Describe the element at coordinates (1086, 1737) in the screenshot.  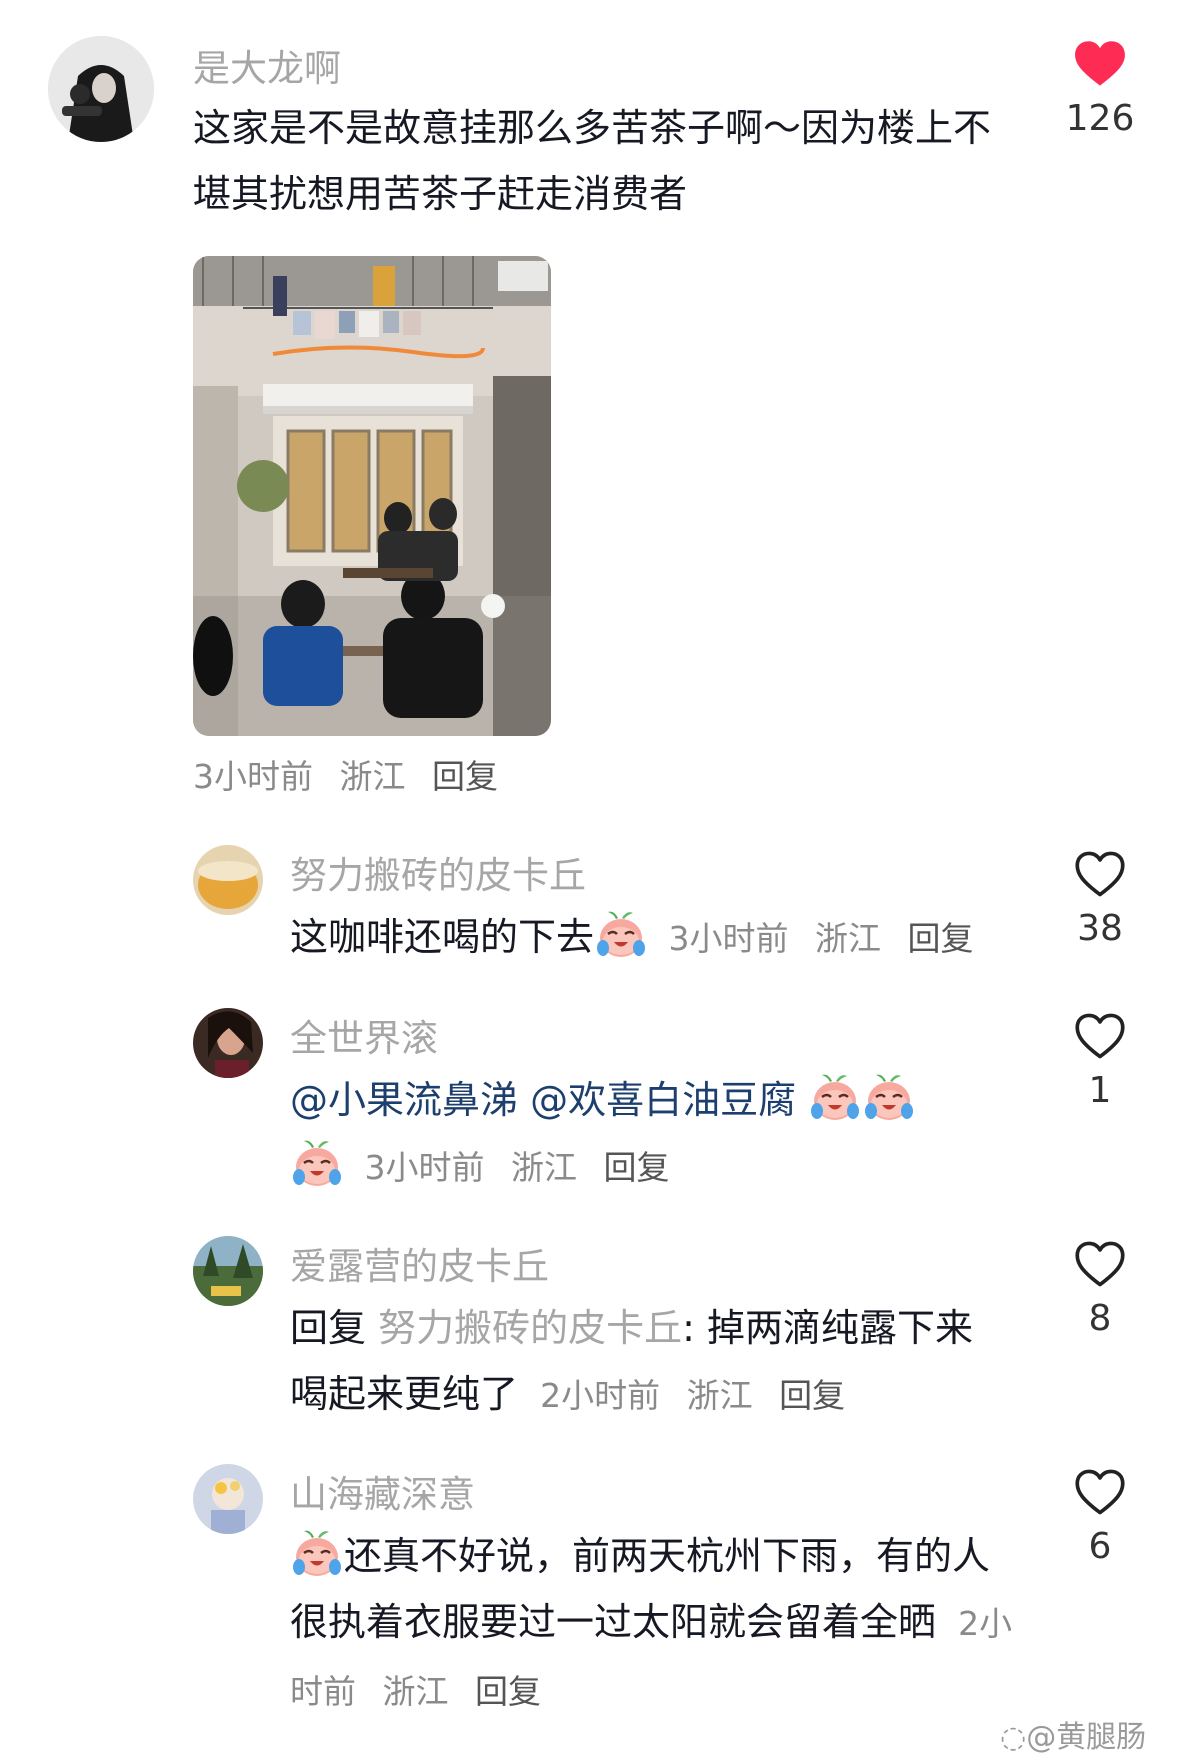
I see `watermark-text: @黄腿肠` at that location.